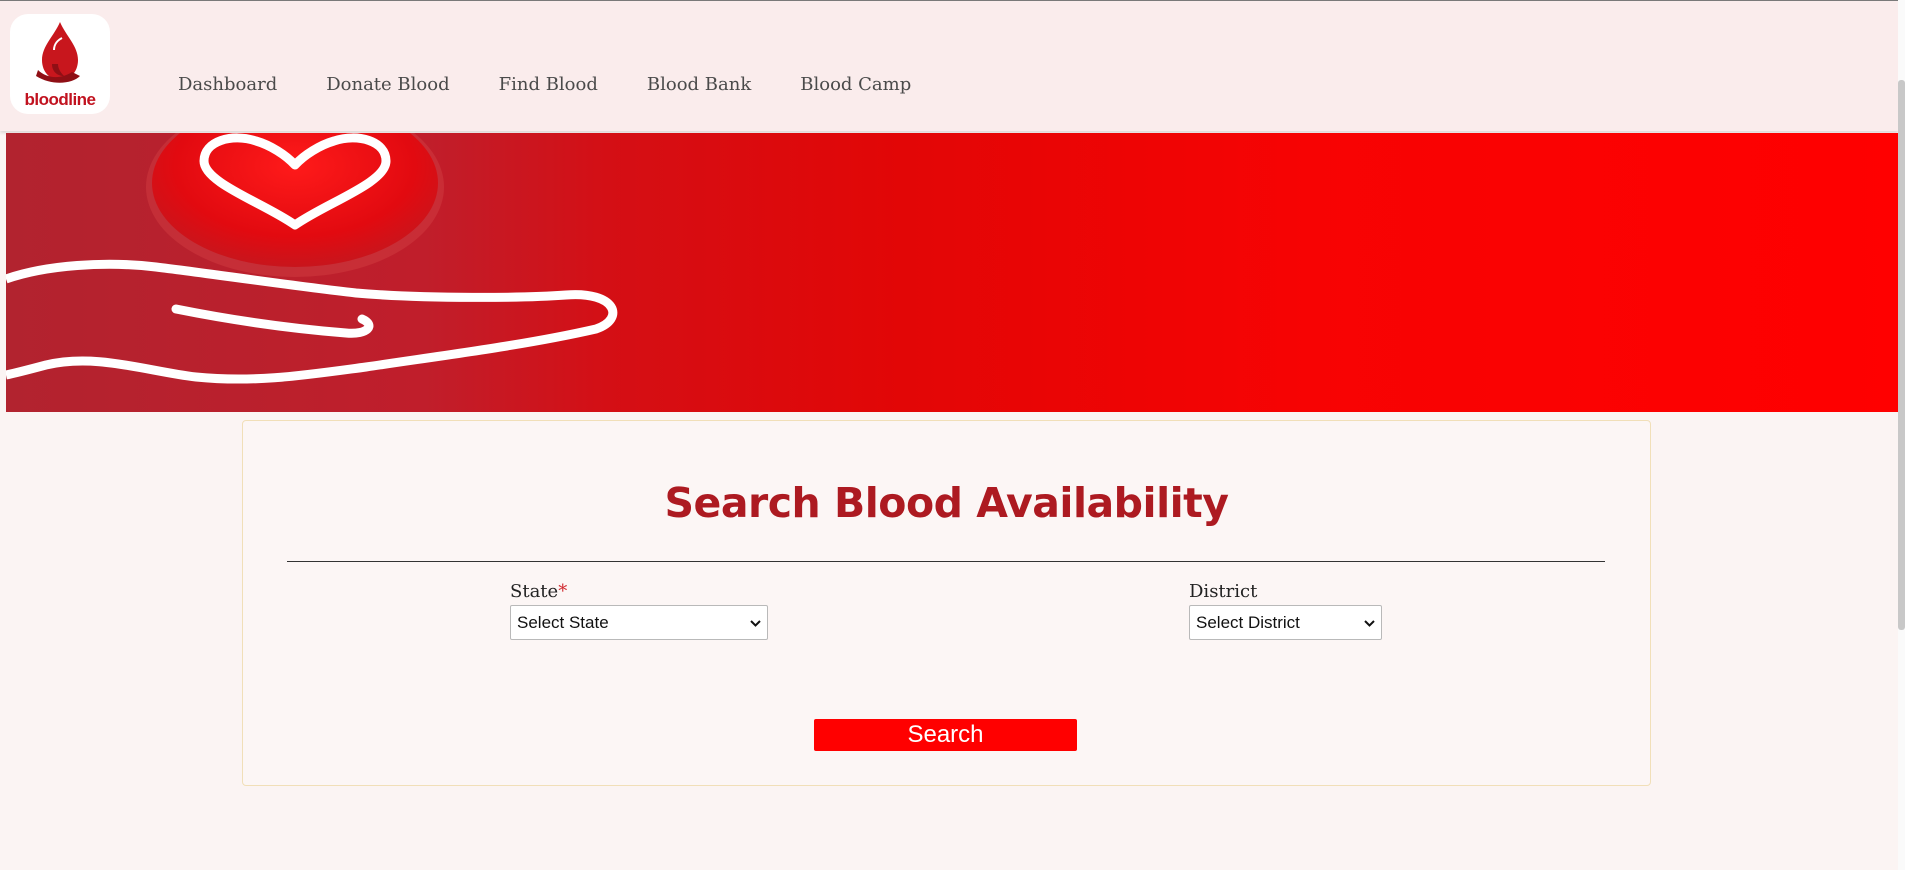 The width and height of the screenshot is (1905, 870). What do you see at coordinates (699, 84) in the screenshot?
I see `nav-blood-bank: Blood Bank` at bounding box center [699, 84].